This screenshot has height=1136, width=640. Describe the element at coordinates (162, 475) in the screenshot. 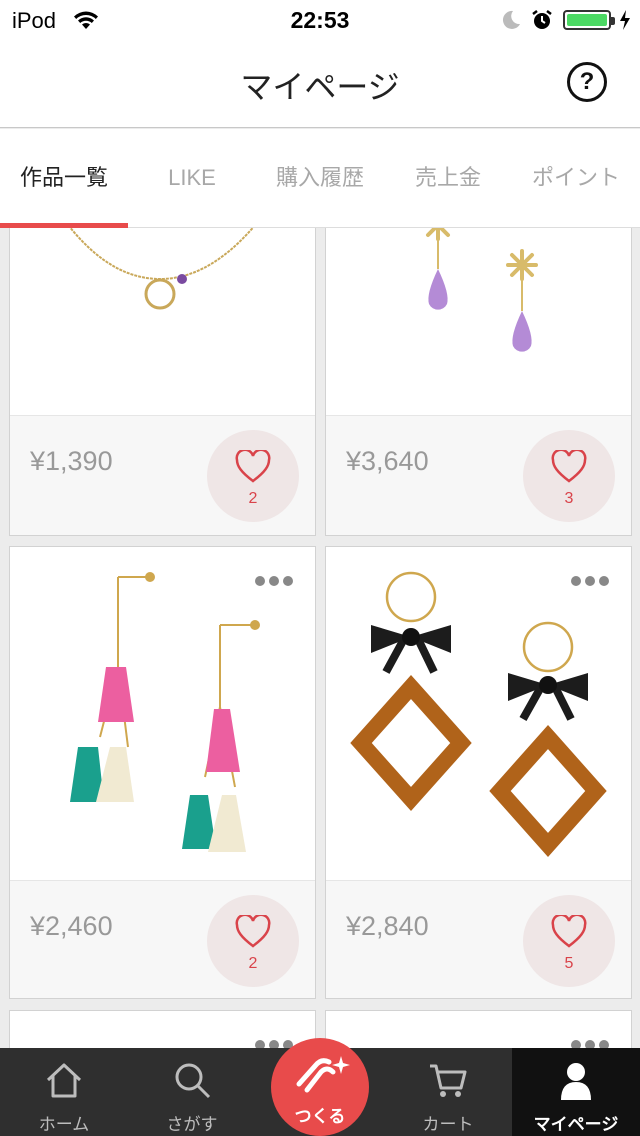

I see `product-footer: ¥1,390 2` at that location.